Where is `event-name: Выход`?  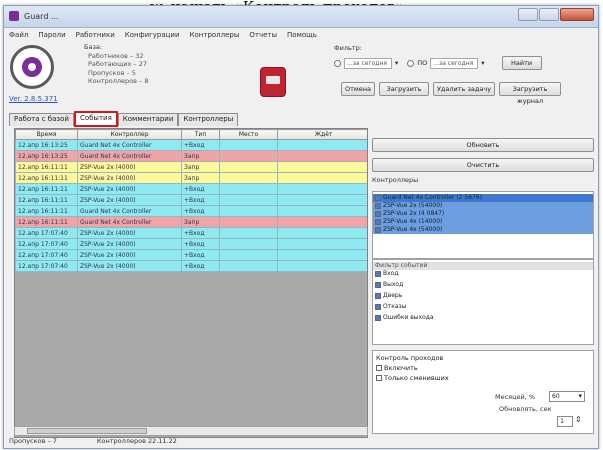 event-name: Выход is located at coordinates (393, 284).